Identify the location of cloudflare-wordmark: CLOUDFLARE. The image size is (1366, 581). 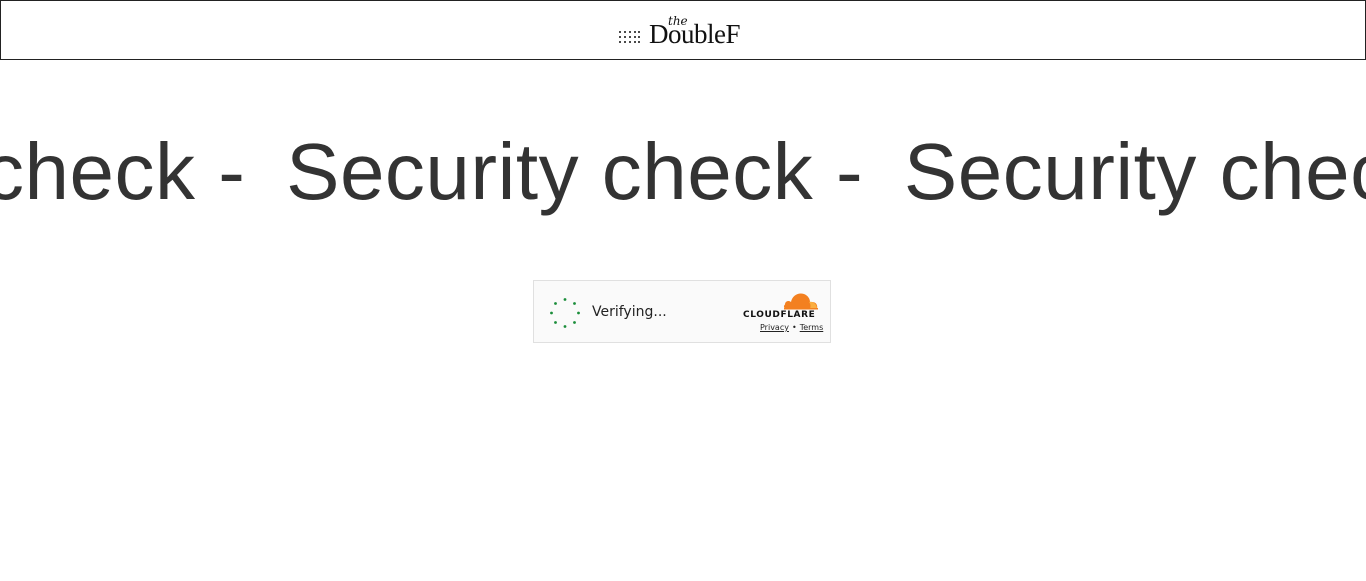
(779, 315).